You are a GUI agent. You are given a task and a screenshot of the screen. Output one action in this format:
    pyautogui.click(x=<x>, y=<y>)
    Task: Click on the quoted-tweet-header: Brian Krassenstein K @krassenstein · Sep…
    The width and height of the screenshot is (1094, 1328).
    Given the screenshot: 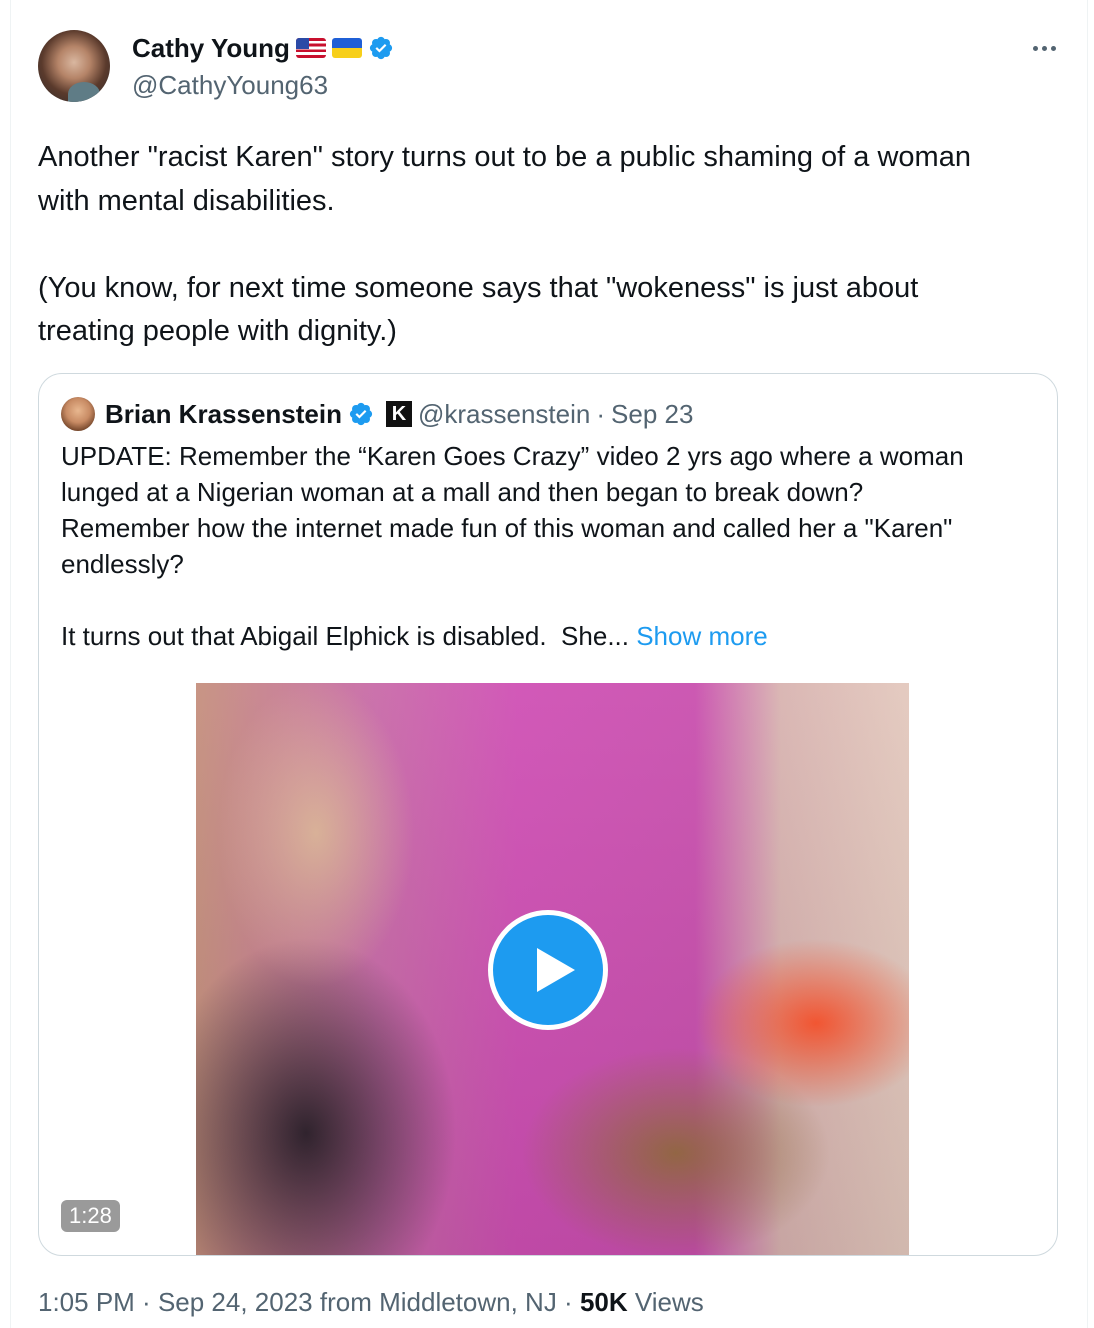 What is the action you would take?
    pyautogui.click(x=399, y=414)
    